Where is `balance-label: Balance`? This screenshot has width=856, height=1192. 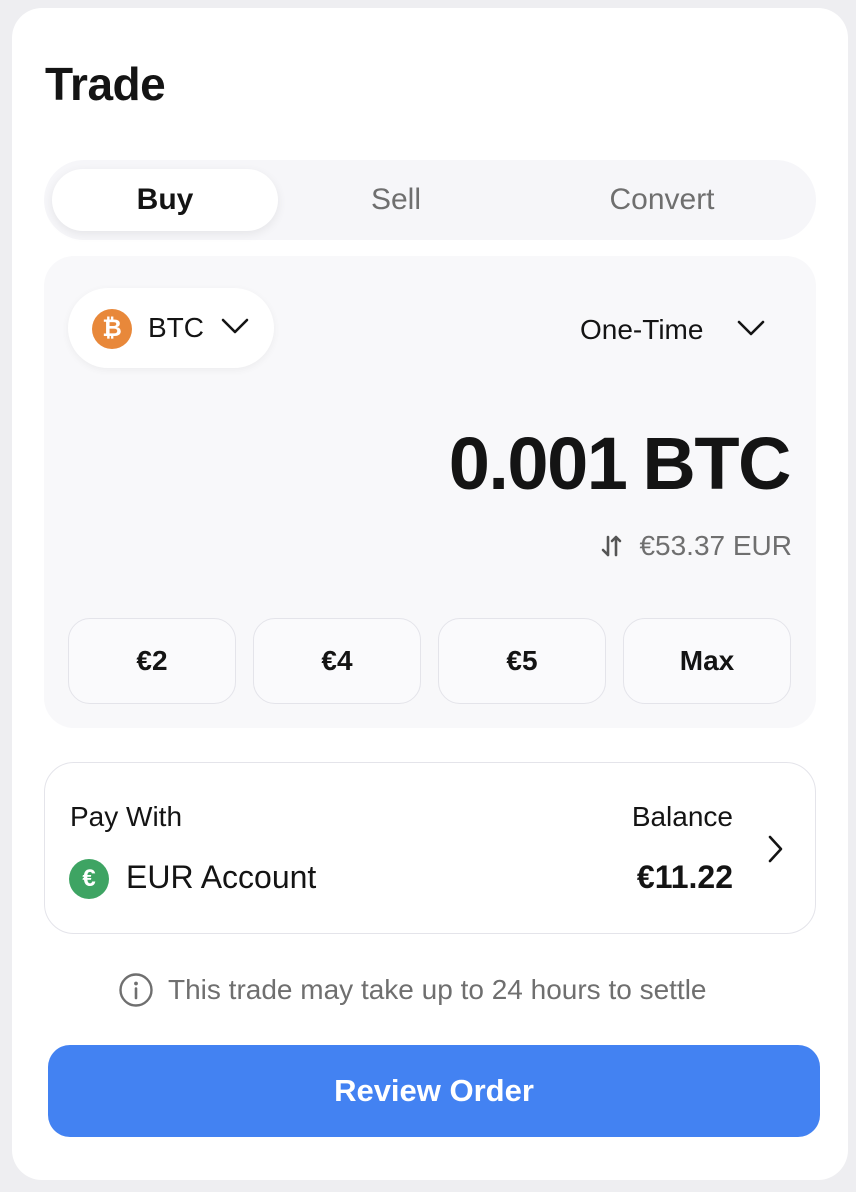
balance-label: Balance is located at coordinates (682, 816).